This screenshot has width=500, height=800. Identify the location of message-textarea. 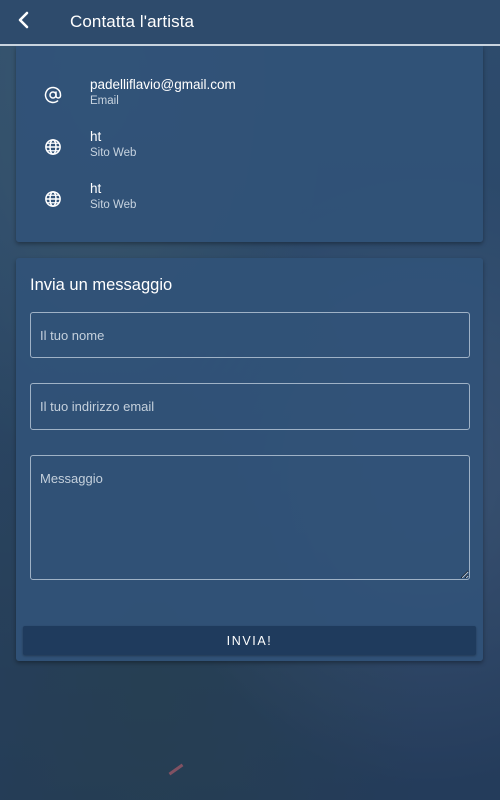
(250, 517).